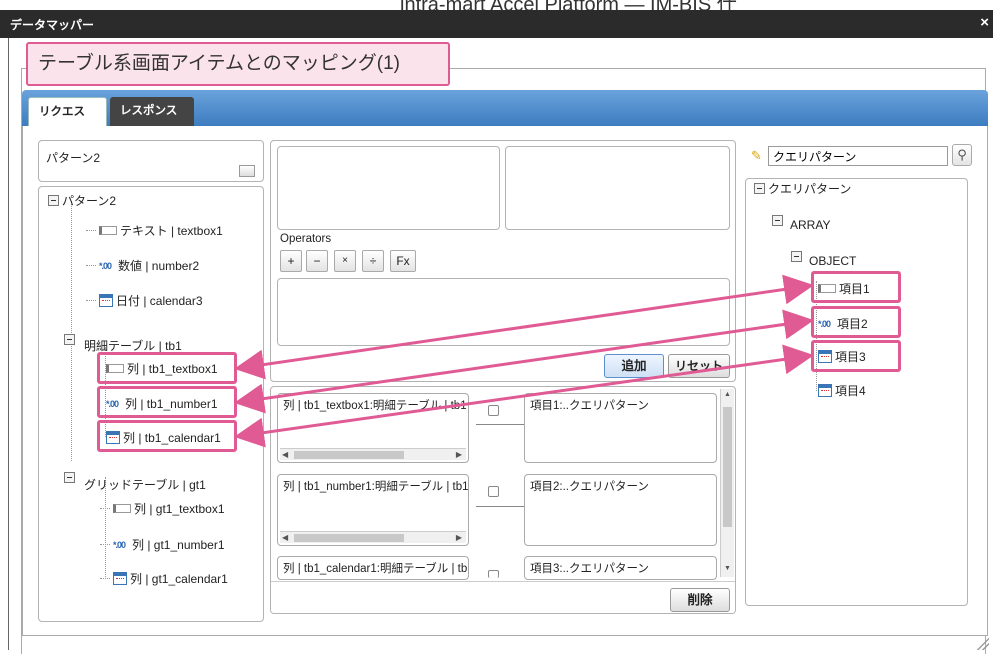 The height and width of the screenshot is (654, 993). Describe the element at coordinates (179, 579) in the screenshot. I see `tree-label: 列 | gt1_calendar1` at that location.